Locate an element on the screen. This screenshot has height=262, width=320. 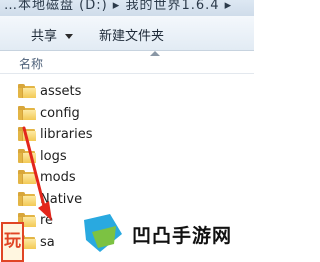
watermark-logo-icon is located at coordinates (103, 233).